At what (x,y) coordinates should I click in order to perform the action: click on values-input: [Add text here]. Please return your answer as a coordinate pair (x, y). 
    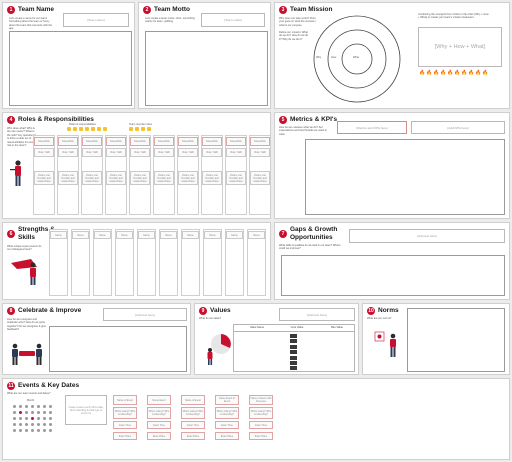
    Looking at the image, I should click on (317, 314).